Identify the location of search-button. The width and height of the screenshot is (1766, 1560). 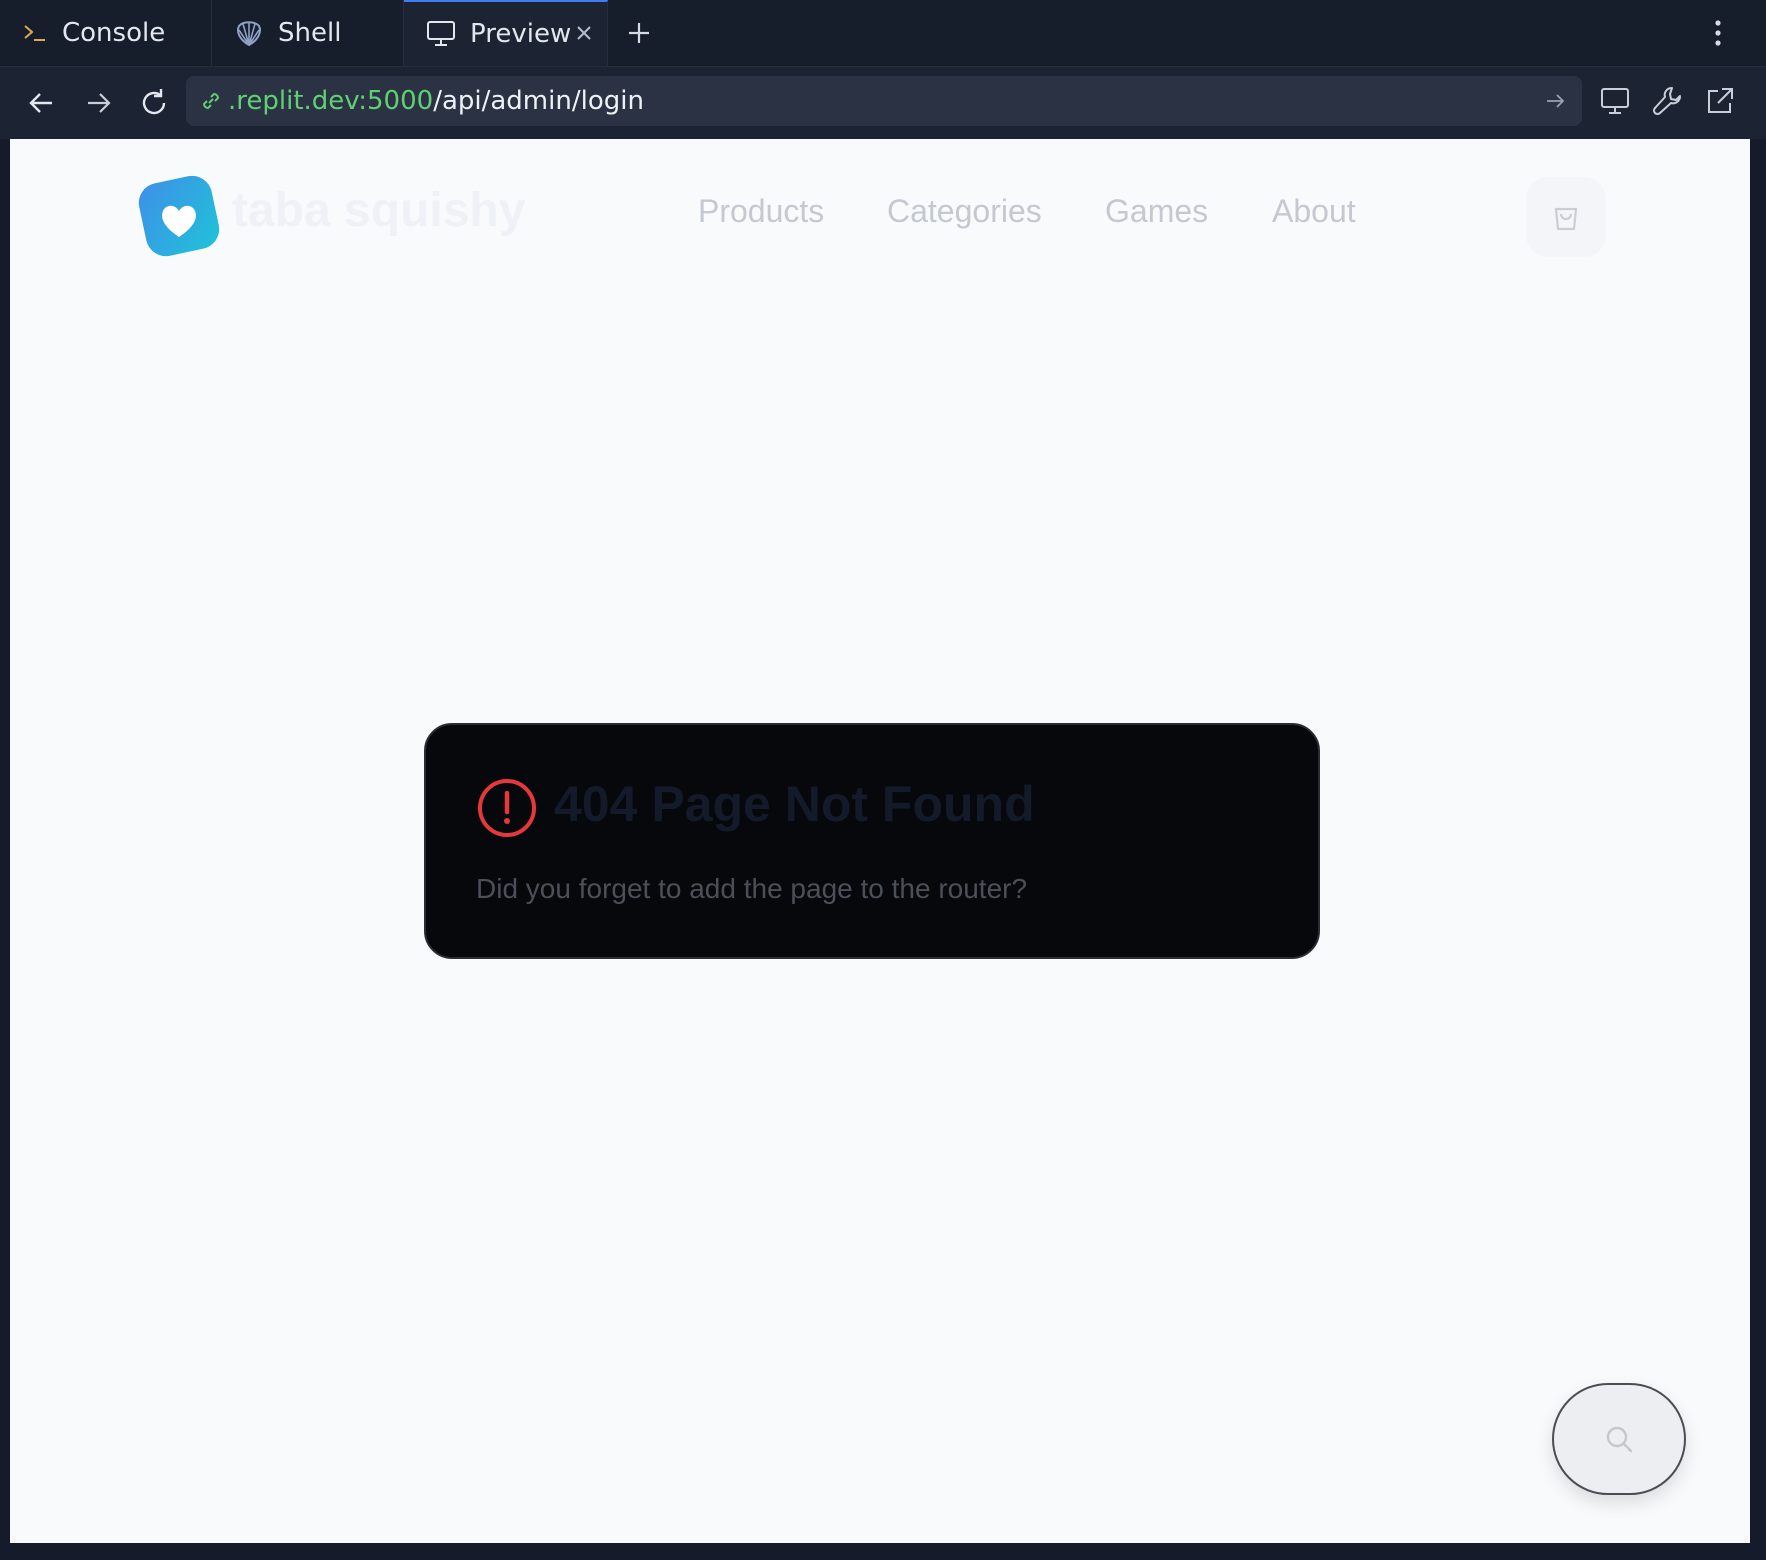
(1619, 1439).